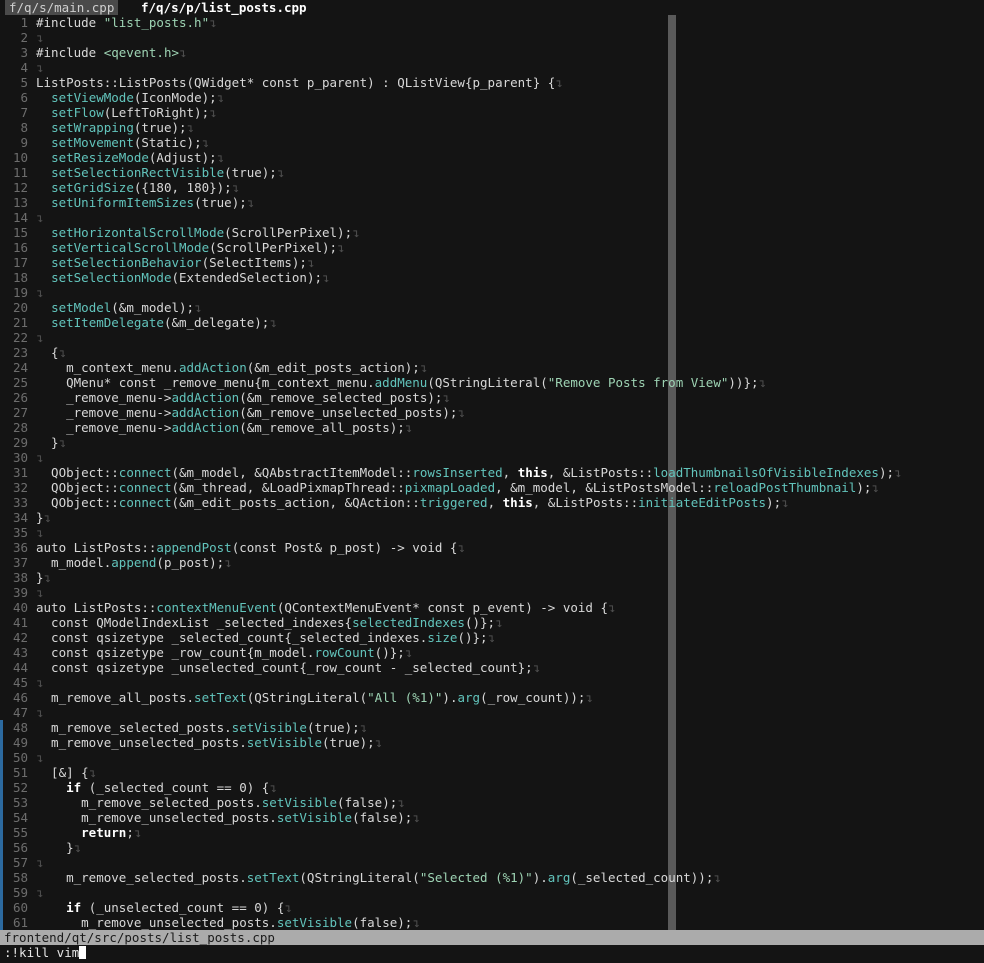  I want to click on code-line: 7 setFlow(LeftToRight);↴, so click(492, 112).